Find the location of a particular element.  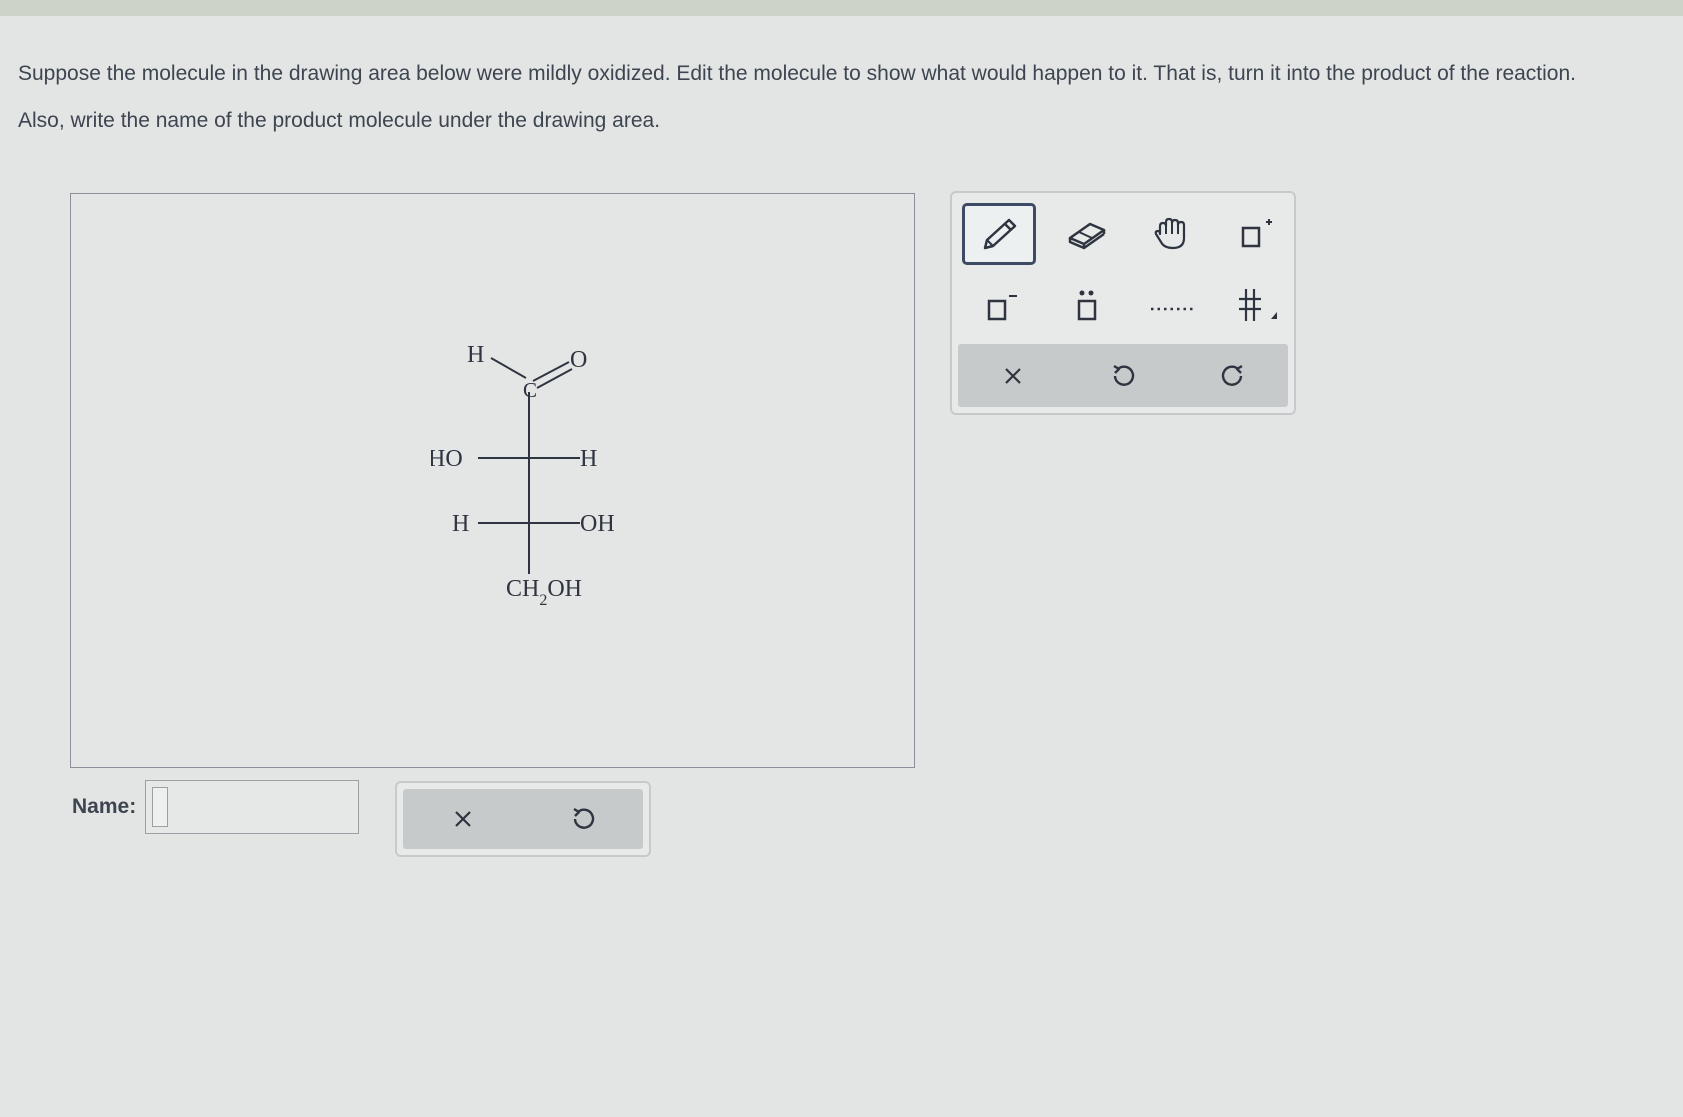

atom-bottom-oh: OH is located at coordinates (564, 589).